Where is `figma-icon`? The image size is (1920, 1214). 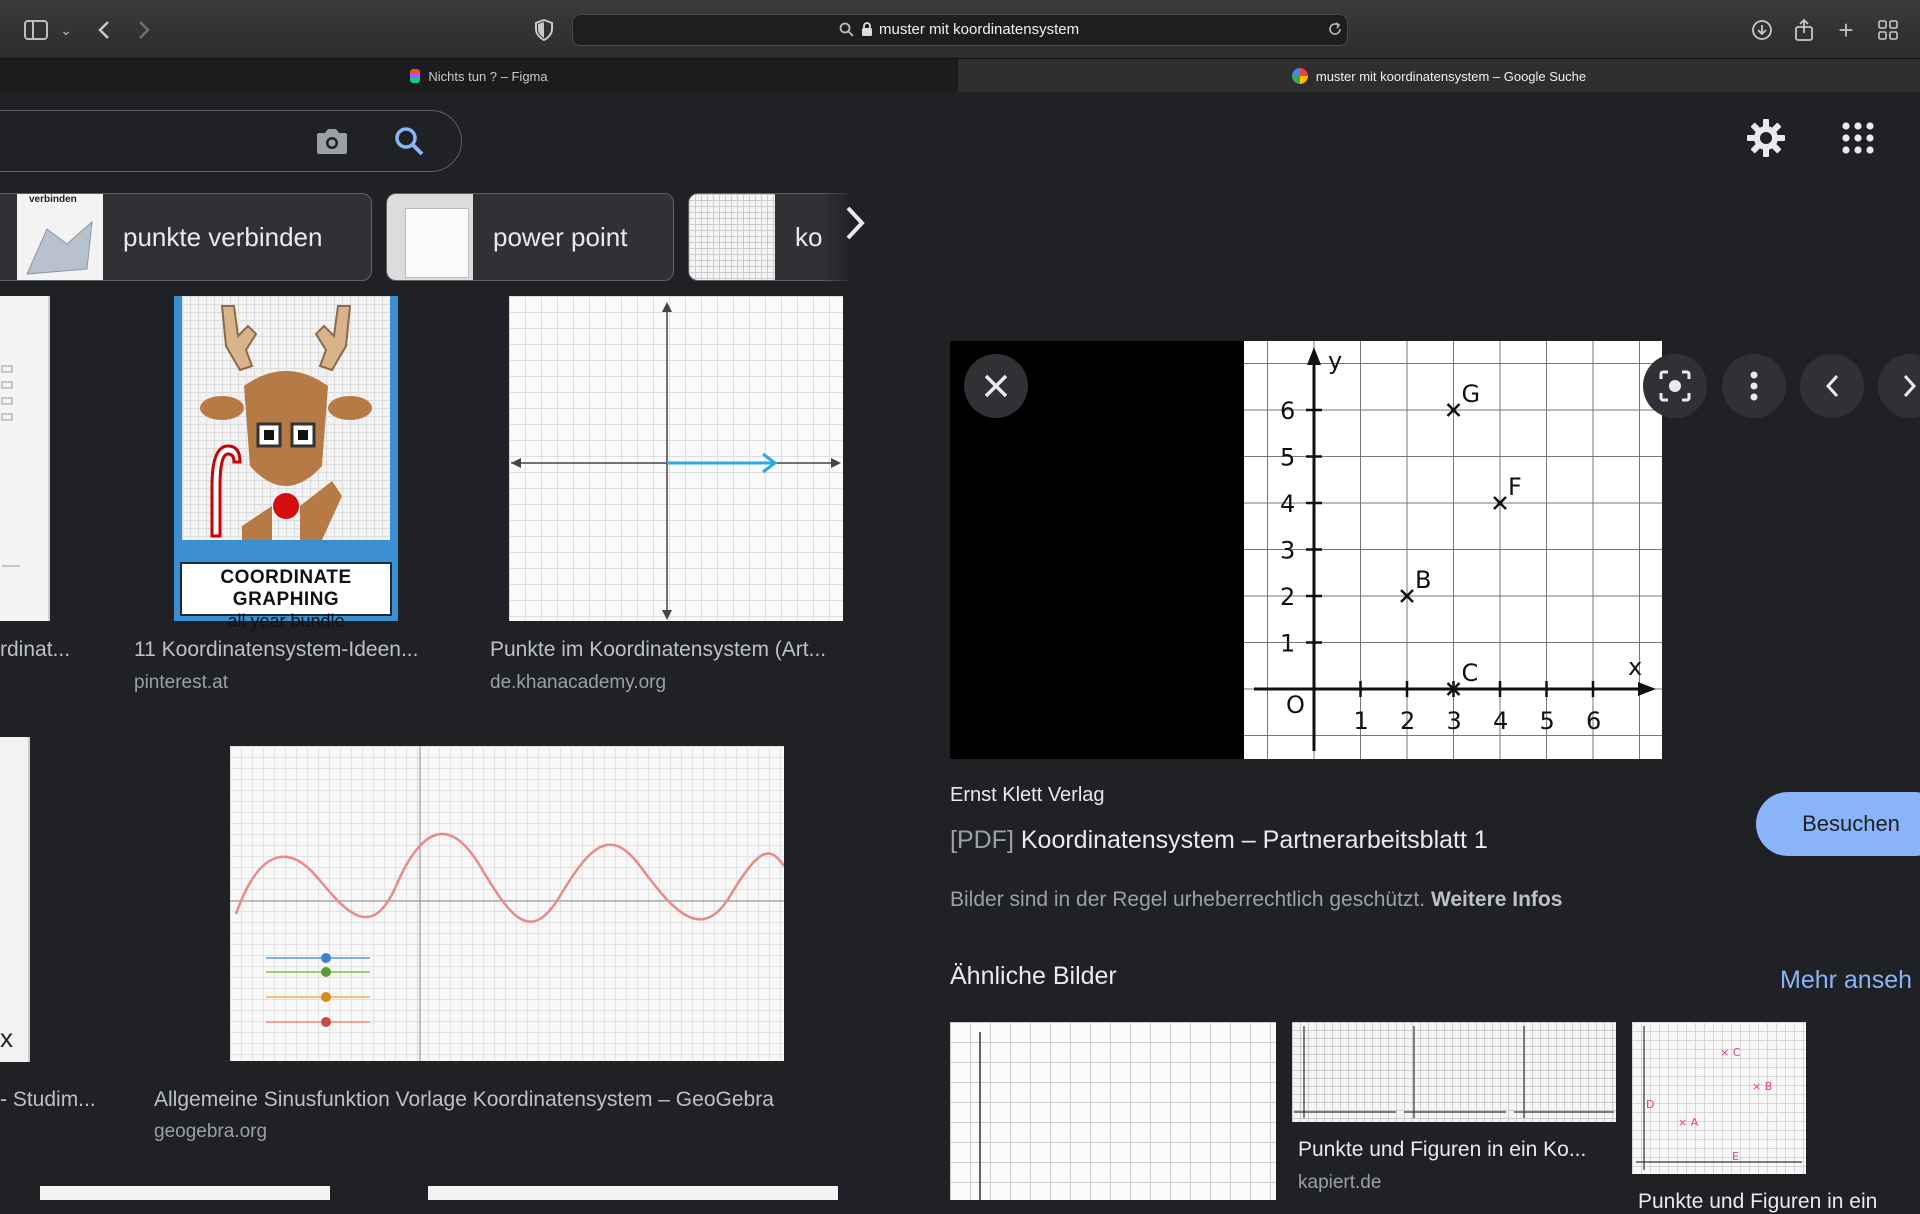 figma-icon is located at coordinates (415, 76).